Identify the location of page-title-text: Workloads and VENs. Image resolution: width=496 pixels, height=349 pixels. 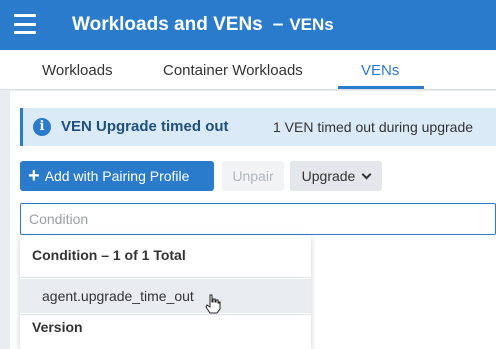
(167, 24).